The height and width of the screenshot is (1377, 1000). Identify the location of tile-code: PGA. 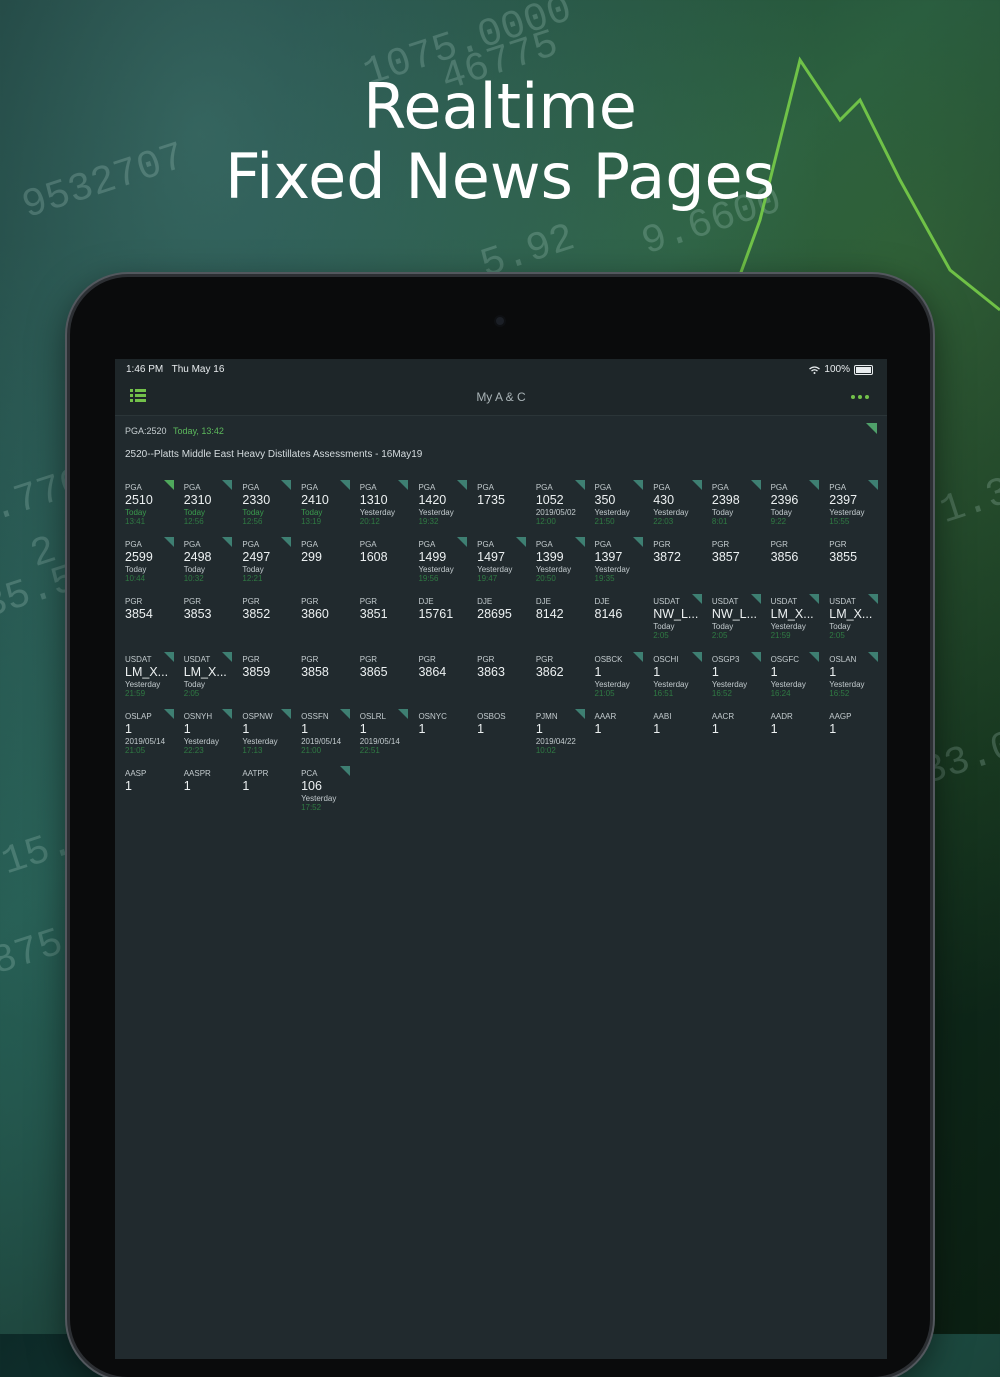
(486, 487).